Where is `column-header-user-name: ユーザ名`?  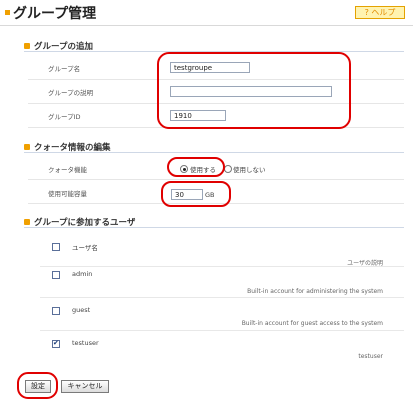
column-header-user-name: ユーザ名 is located at coordinates (85, 248).